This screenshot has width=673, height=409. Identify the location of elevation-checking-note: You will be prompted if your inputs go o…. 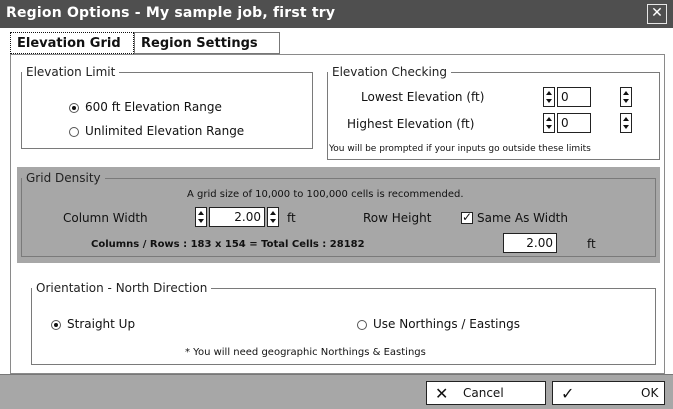
(460, 149).